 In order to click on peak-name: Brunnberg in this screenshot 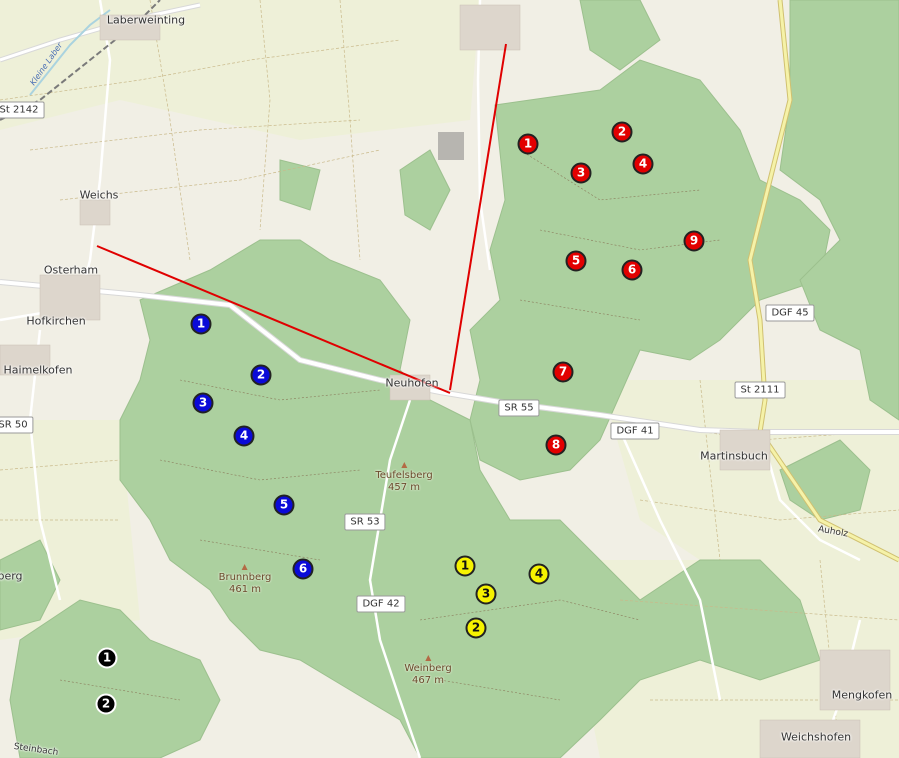, I will do `click(245, 577)`.